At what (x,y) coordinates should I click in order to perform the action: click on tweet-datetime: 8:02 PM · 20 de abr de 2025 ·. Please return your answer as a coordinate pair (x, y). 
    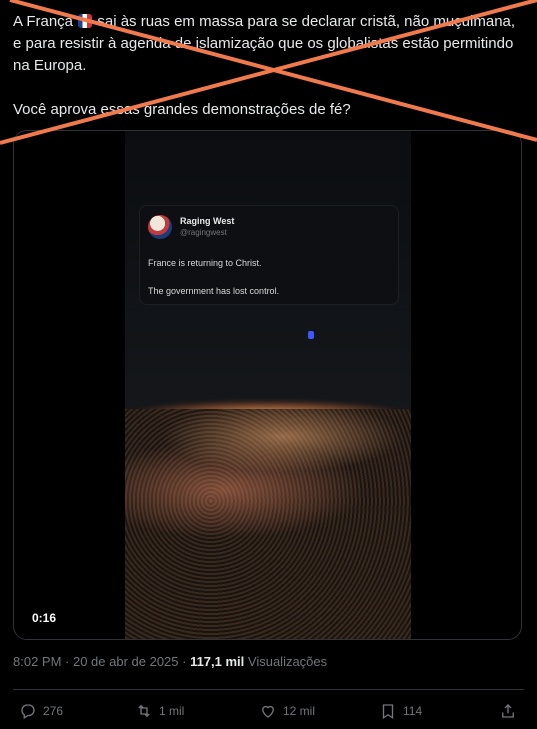
    Looking at the image, I should click on (101, 661).